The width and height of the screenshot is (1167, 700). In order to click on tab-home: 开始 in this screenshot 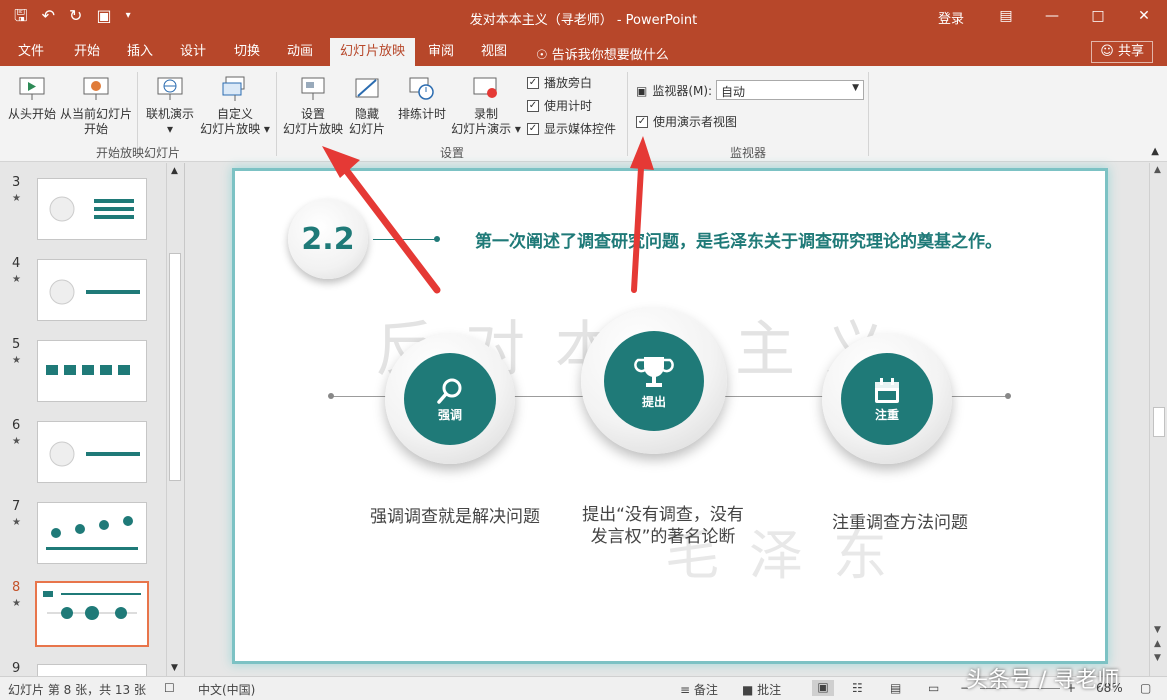, I will do `click(87, 52)`.